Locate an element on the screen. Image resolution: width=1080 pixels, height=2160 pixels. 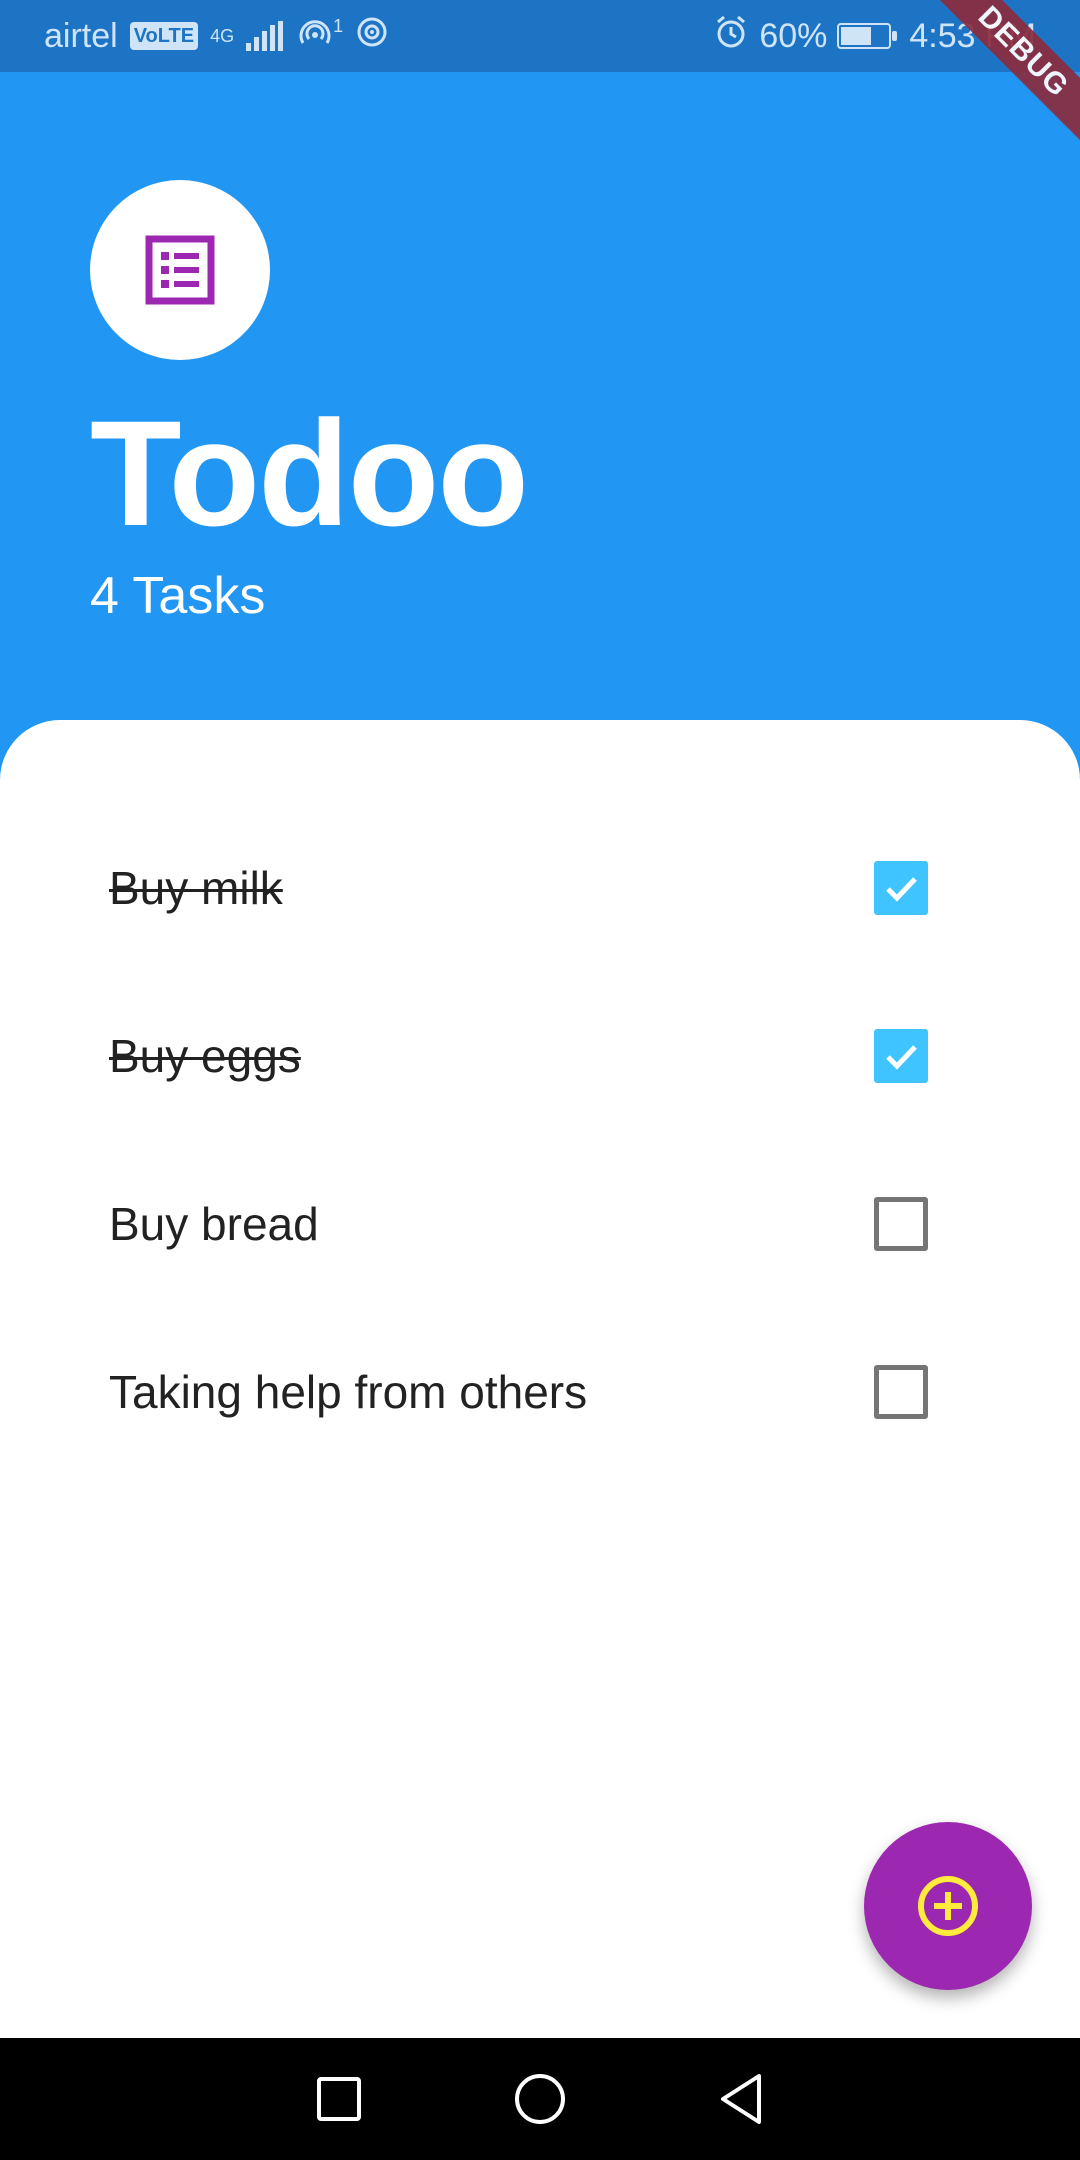
system-nav-bar is located at coordinates (540, 2099).